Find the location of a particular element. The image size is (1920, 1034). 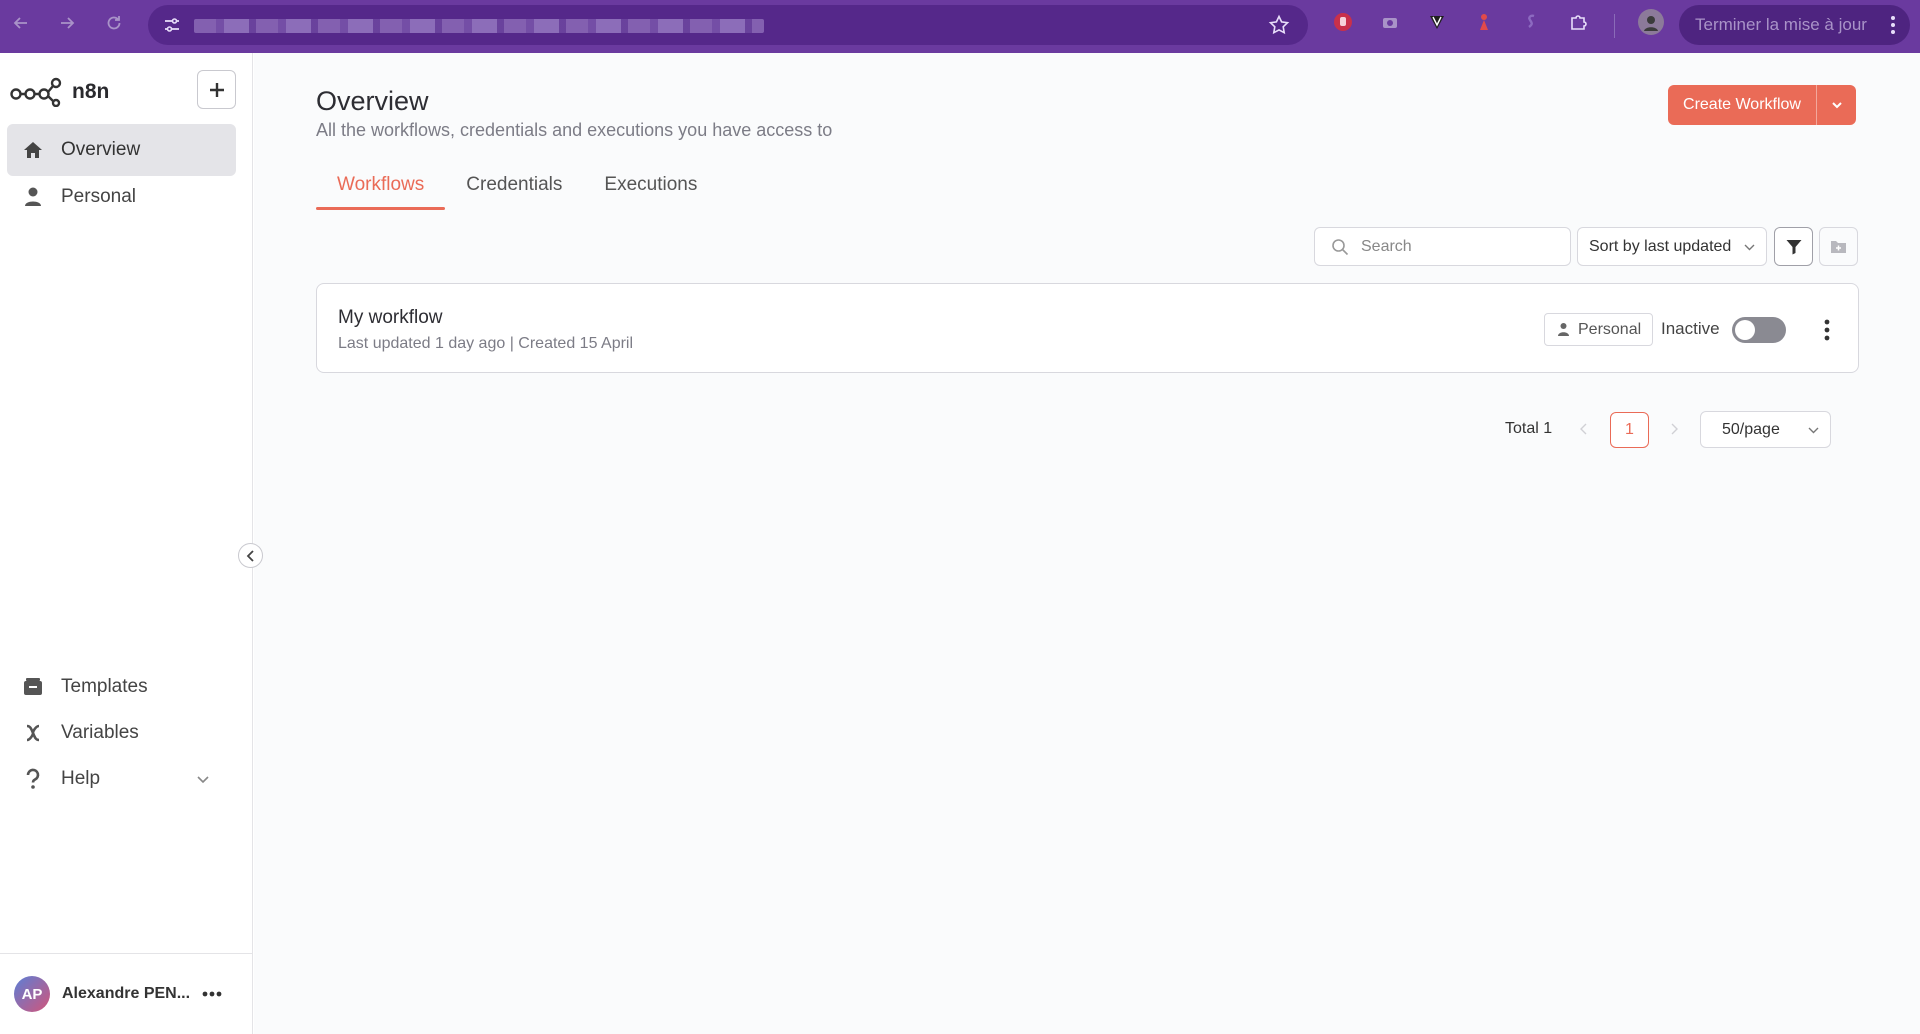

variables-icon is located at coordinates (33, 733).